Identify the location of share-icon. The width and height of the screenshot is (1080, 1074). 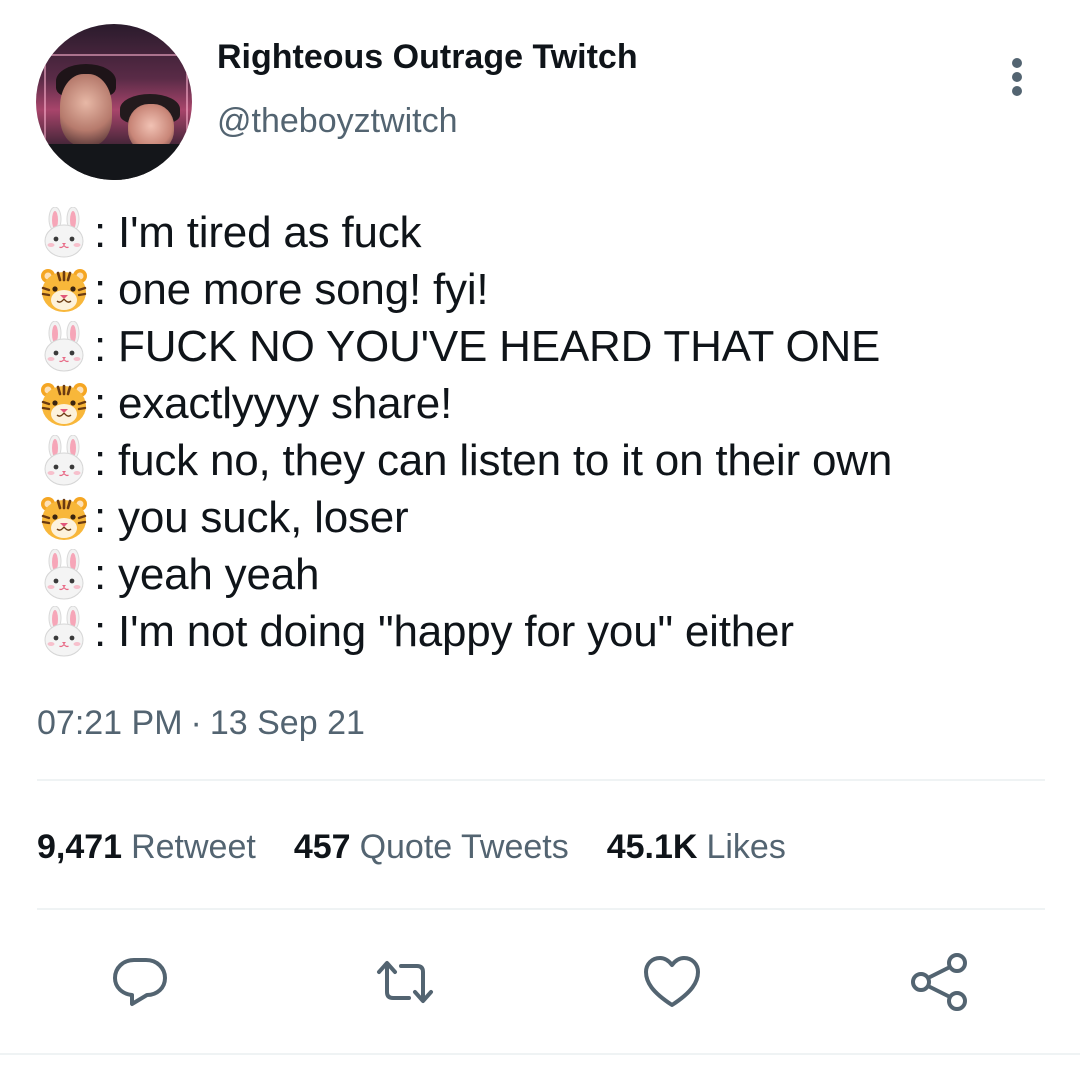
(939, 982).